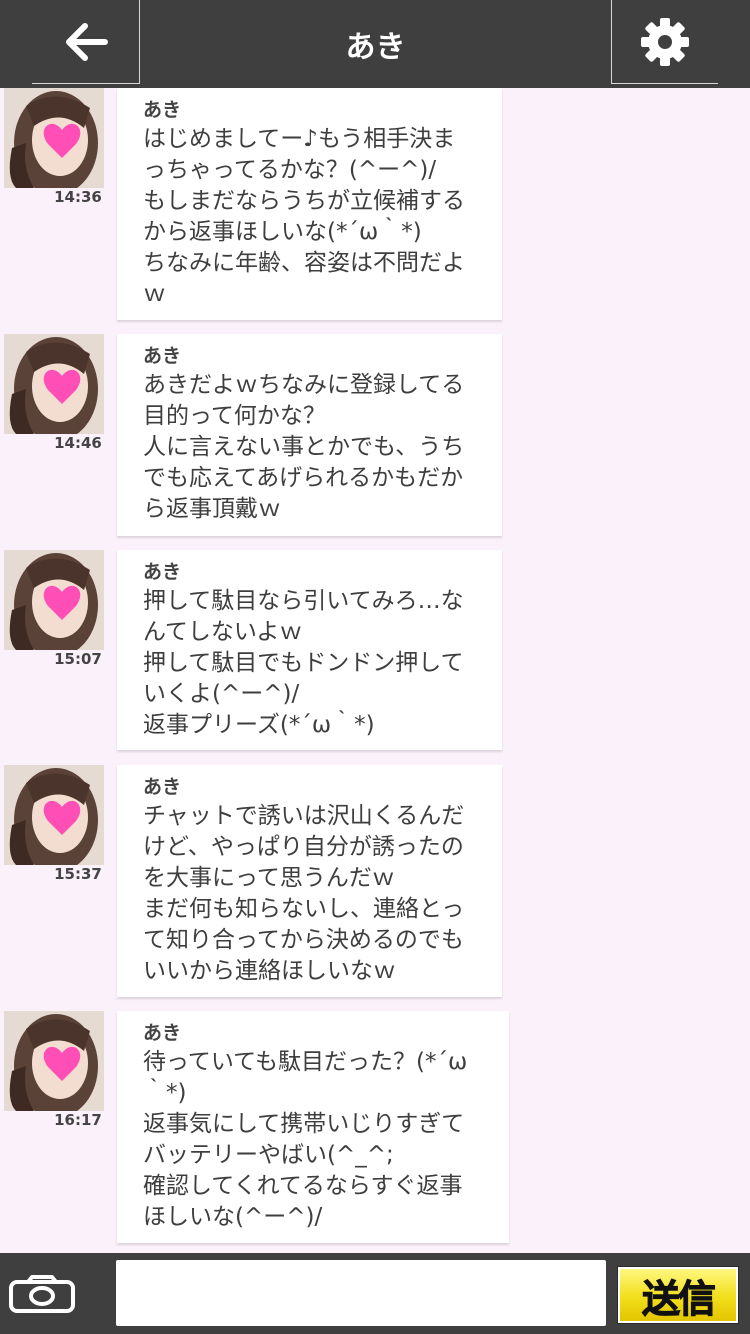  I want to click on gear-icon, so click(665, 41).